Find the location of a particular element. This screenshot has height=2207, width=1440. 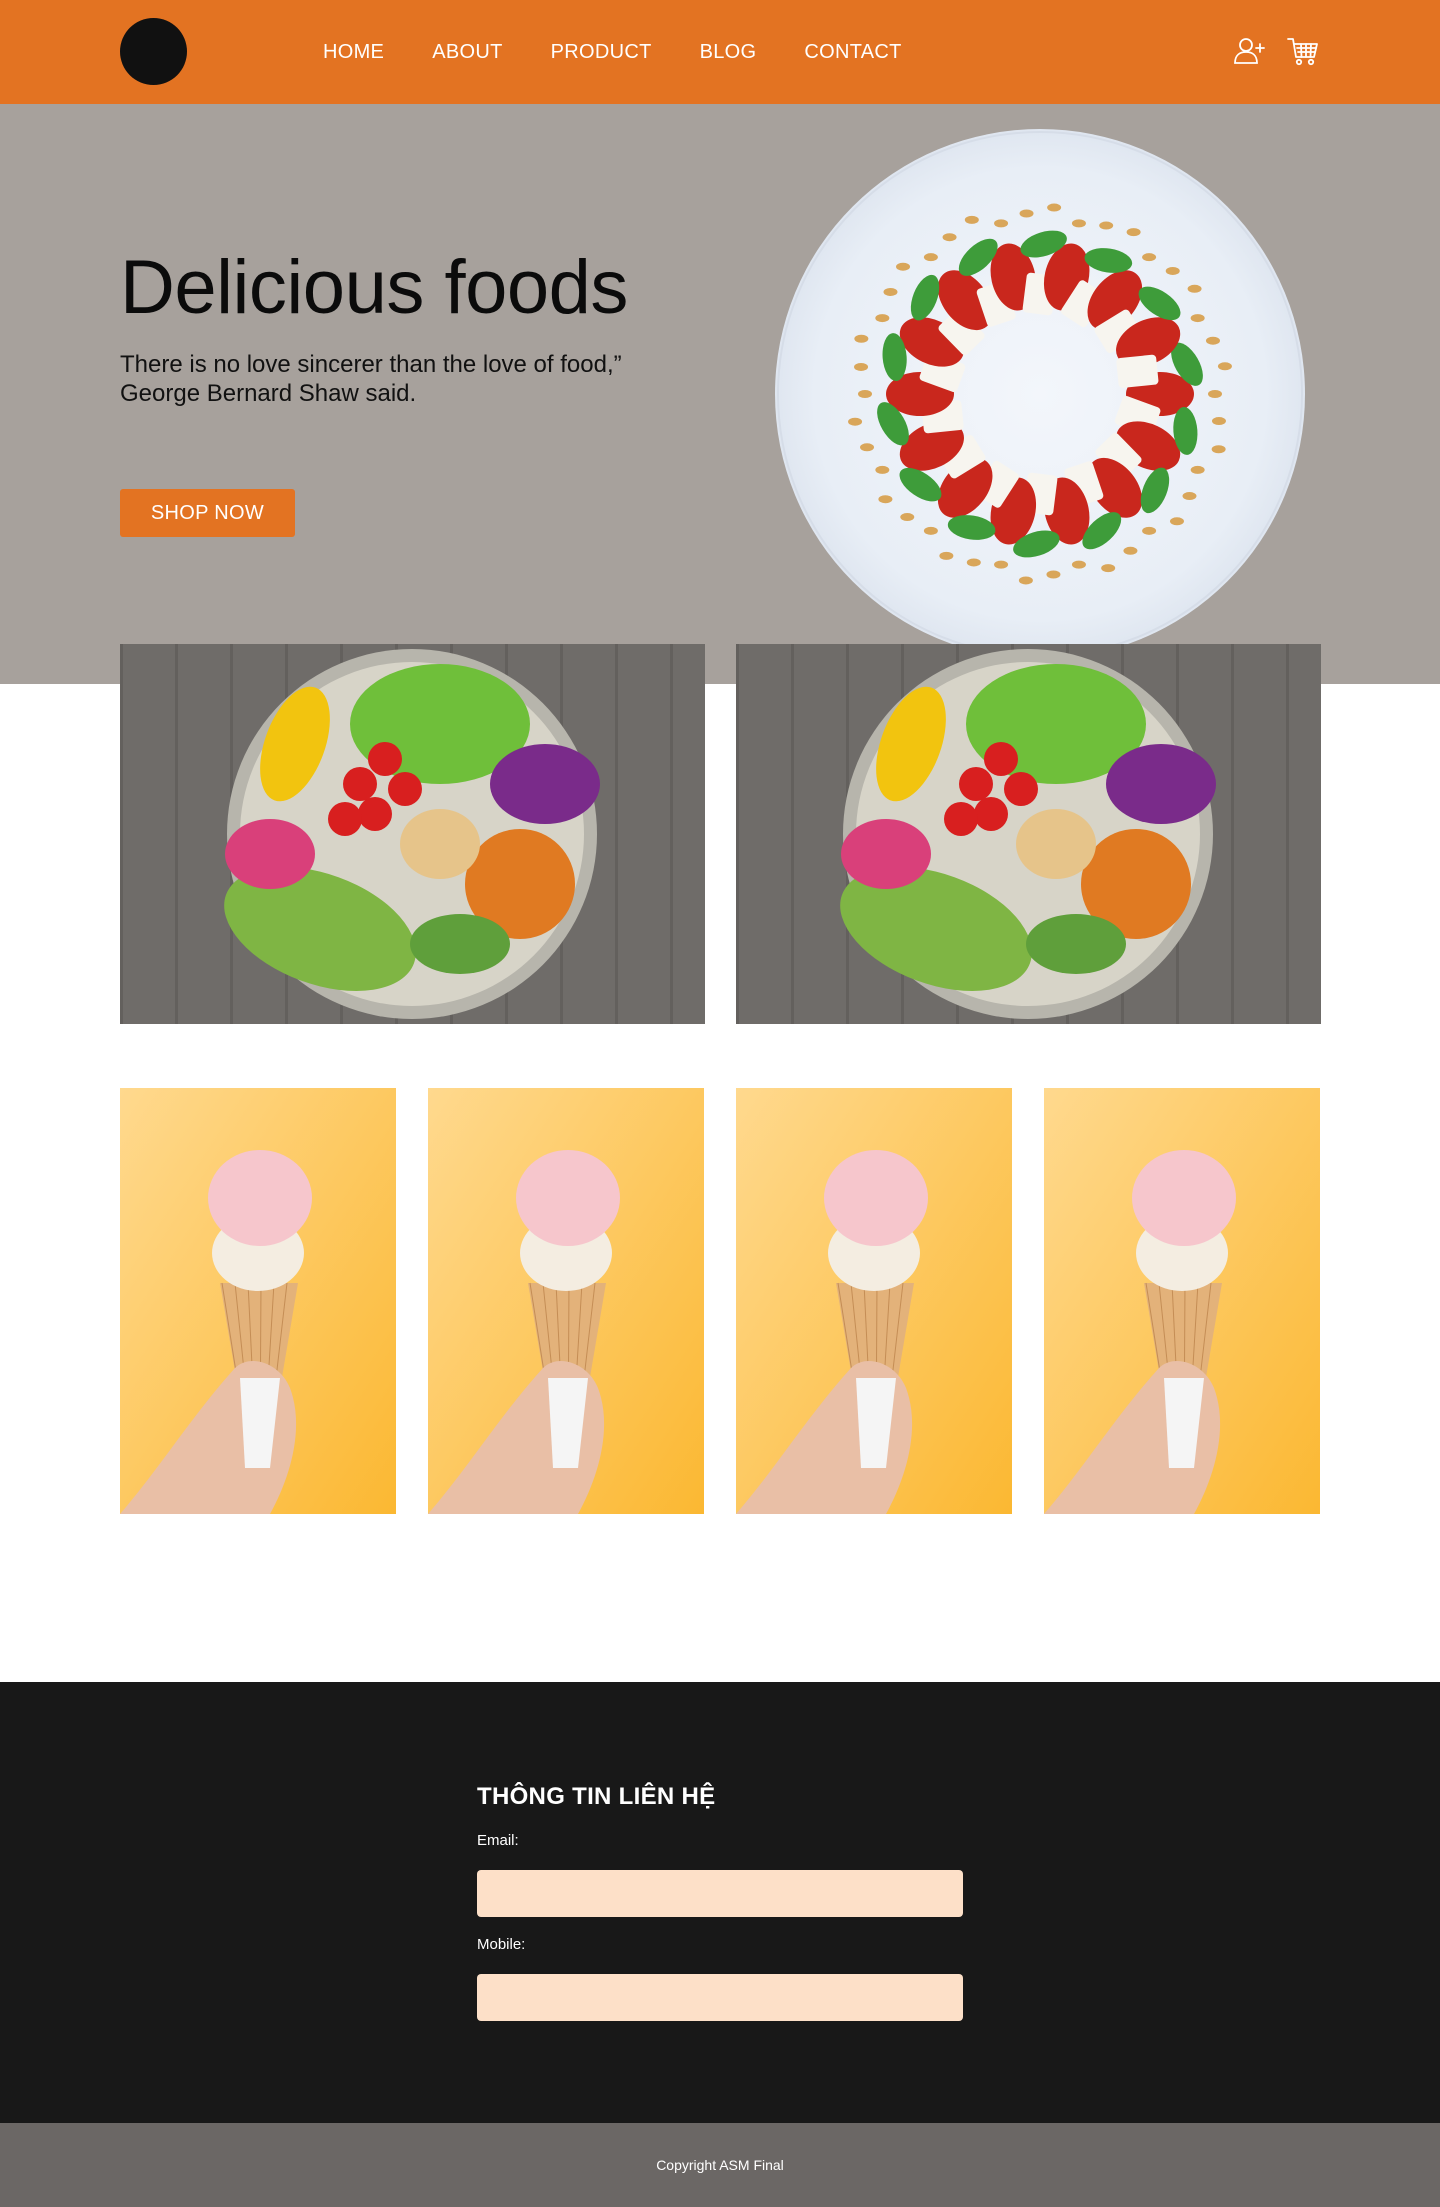

shop-now-button: SHOP NOW is located at coordinates (207, 513).